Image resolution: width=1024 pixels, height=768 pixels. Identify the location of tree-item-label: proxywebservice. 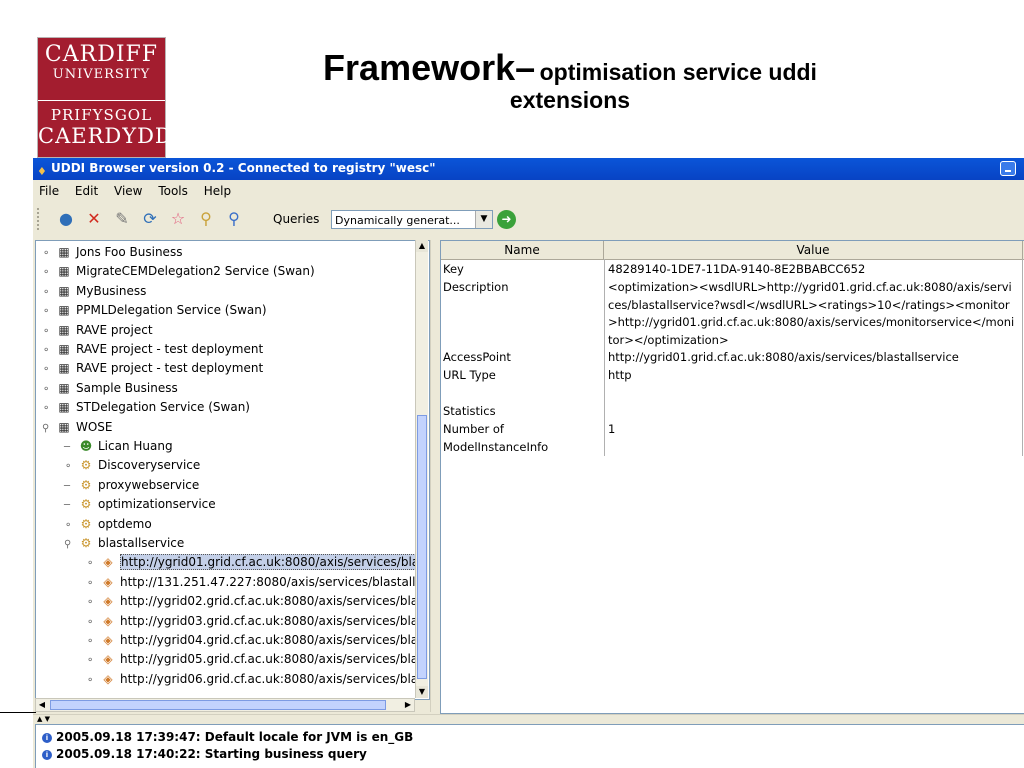
(149, 484).